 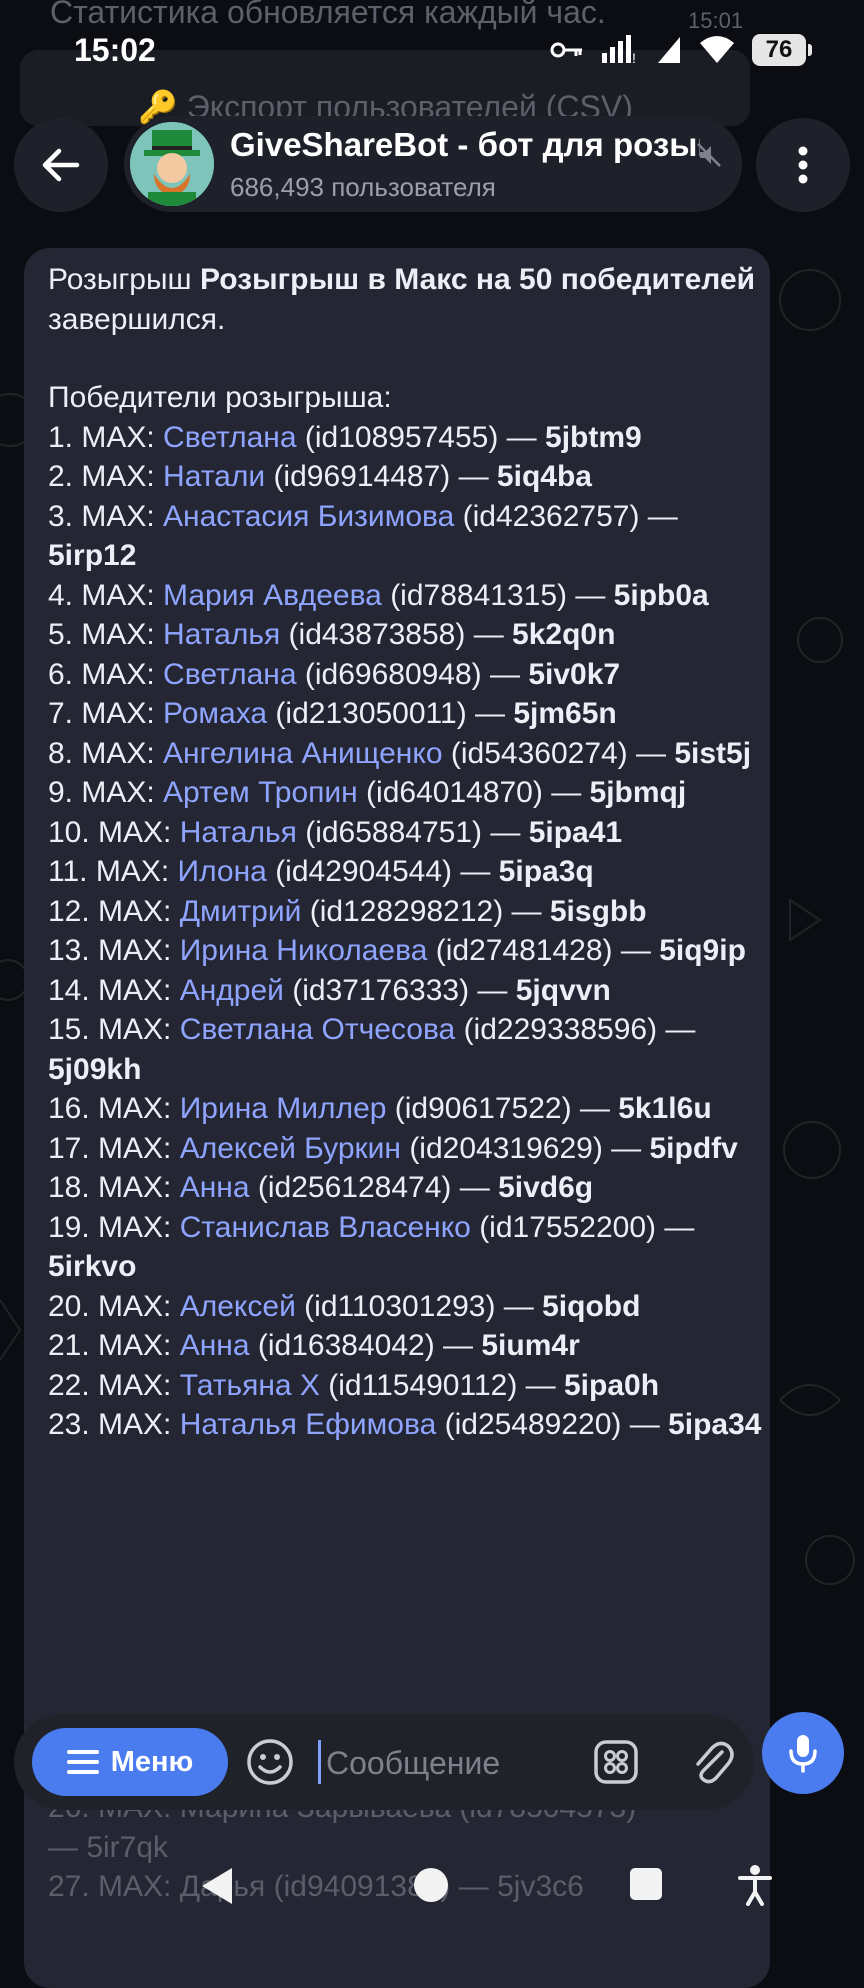 What do you see at coordinates (227, 871) in the screenshot?
I see `winner-name-link: Илона` at bounding box center [227, 871].